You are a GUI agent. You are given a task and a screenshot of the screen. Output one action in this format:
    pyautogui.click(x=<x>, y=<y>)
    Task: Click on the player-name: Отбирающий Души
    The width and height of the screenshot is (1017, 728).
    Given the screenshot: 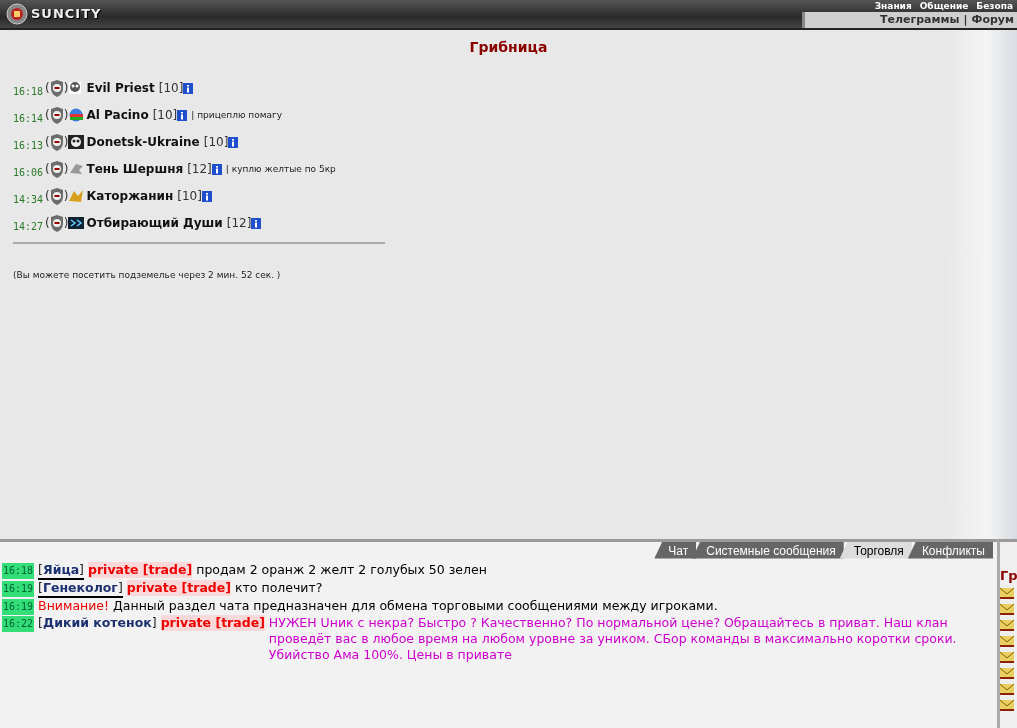 What is the action you would take?
    pyautogui.click(x=154, y=223)
    